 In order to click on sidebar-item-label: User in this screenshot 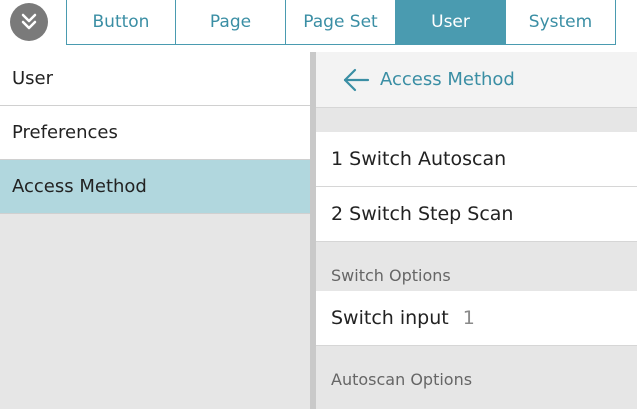, I will do `click(33, 78)`.